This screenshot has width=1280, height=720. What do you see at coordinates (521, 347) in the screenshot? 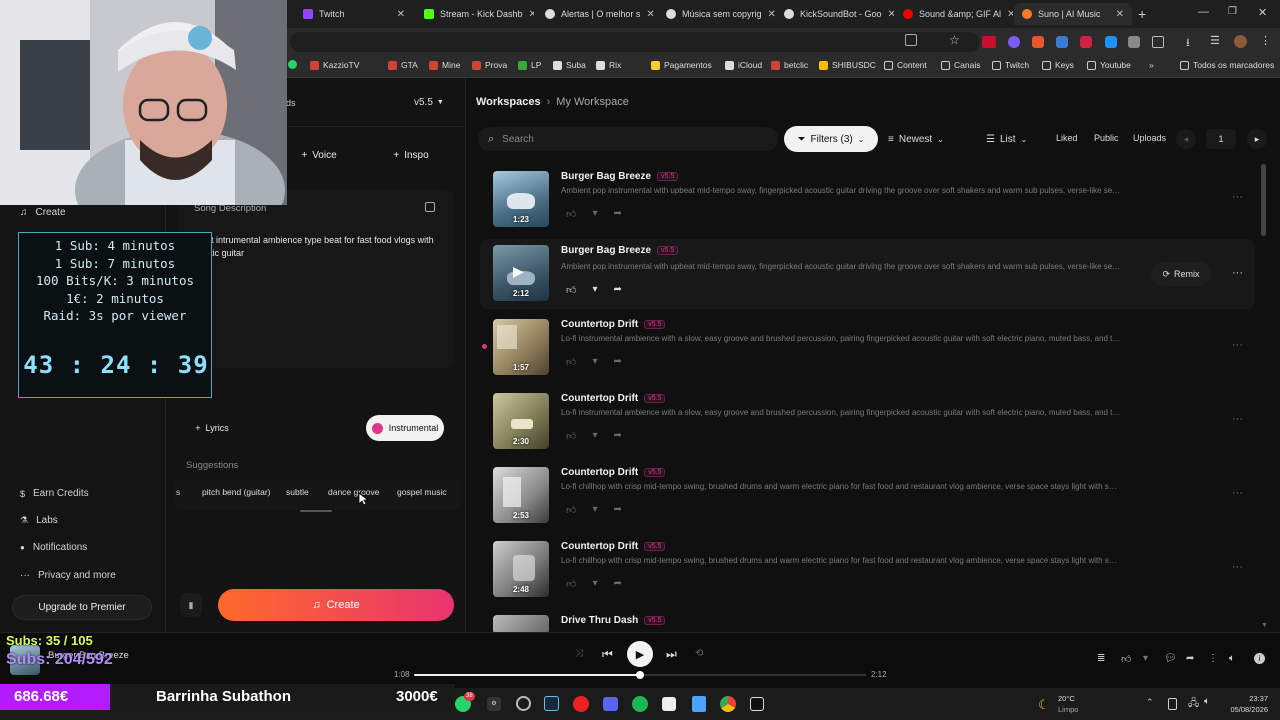
I see `song-thumbnail: 1:57` at bounding box center [521, 347].